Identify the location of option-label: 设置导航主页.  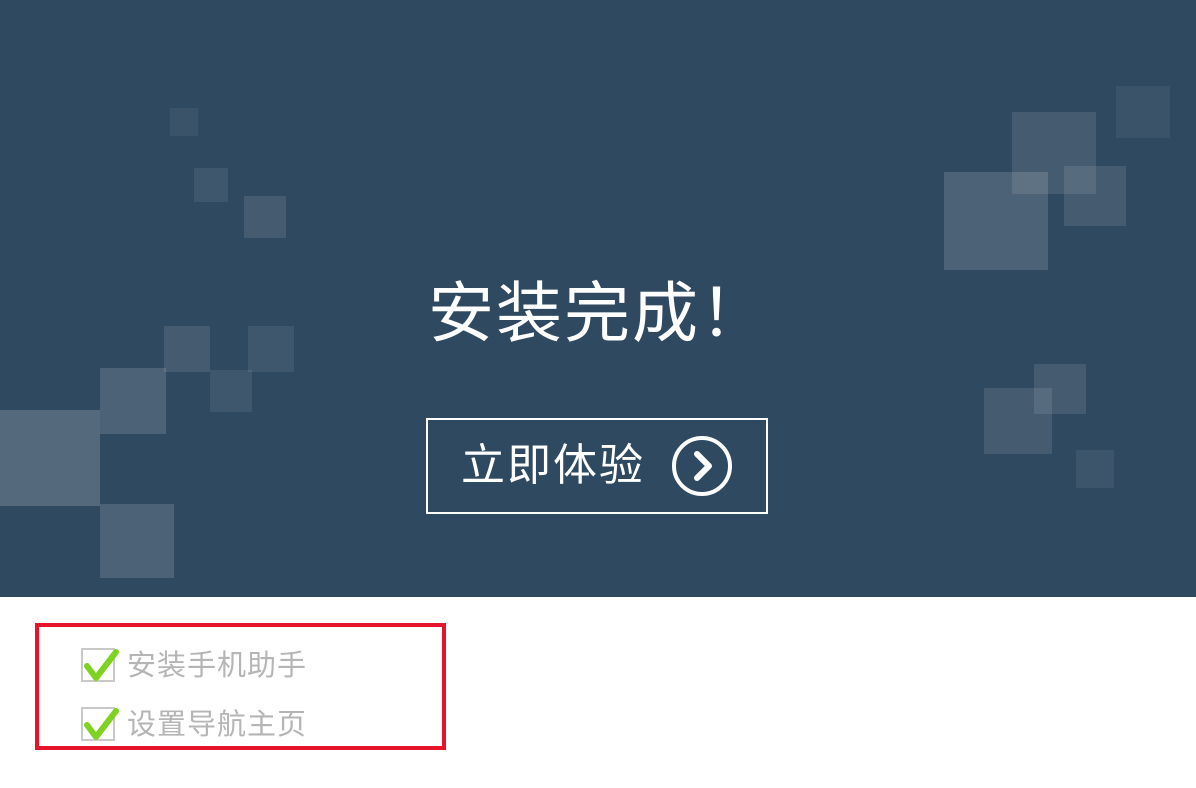
(217, 724).